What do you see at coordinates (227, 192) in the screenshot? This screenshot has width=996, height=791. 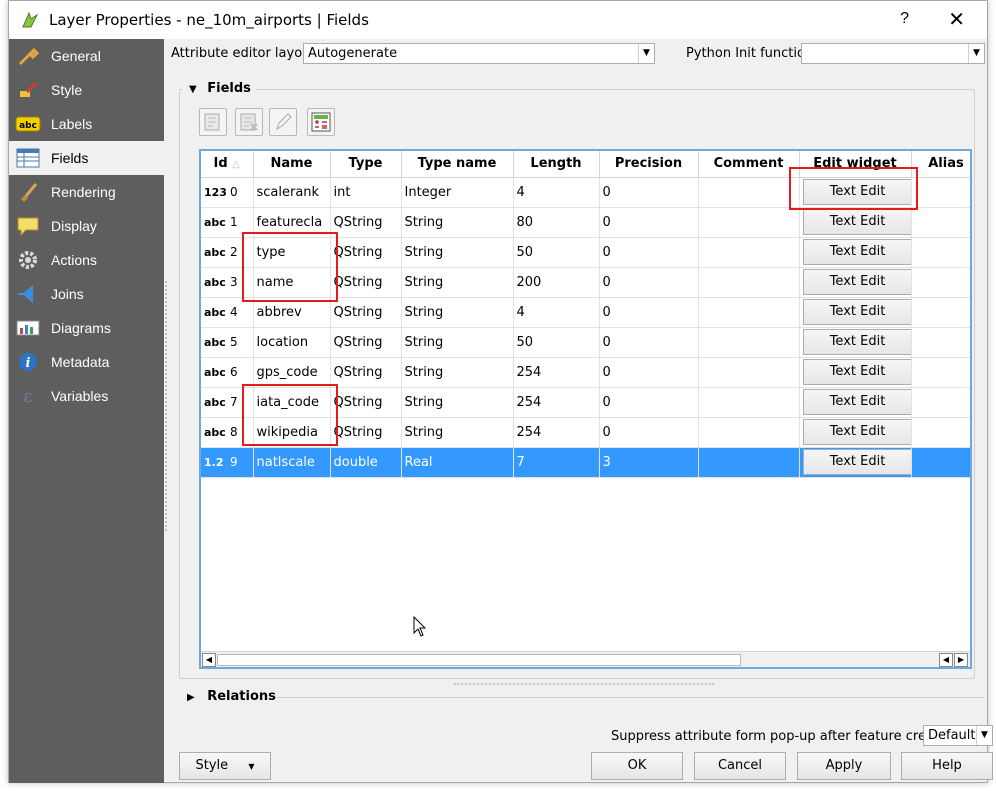 I see `cell-id: 123 0` at bounding box center [227, 192].